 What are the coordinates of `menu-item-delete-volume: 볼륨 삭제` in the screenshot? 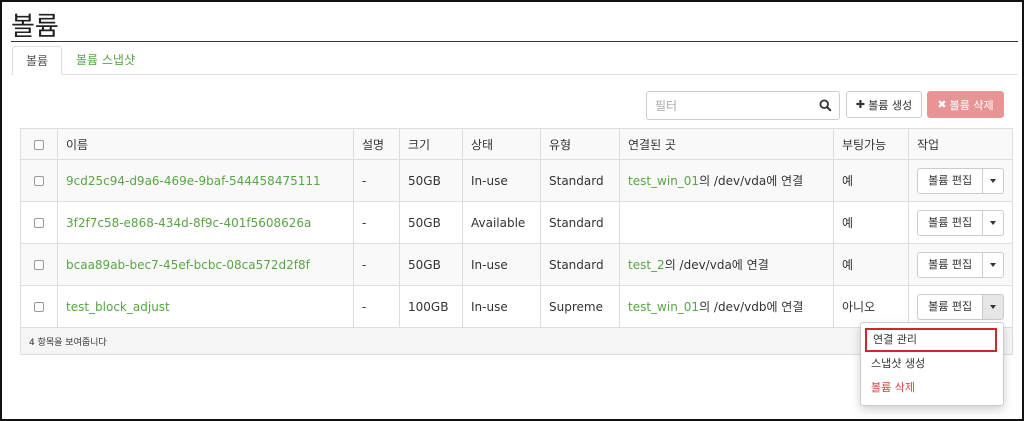 It's located at (932, 388).